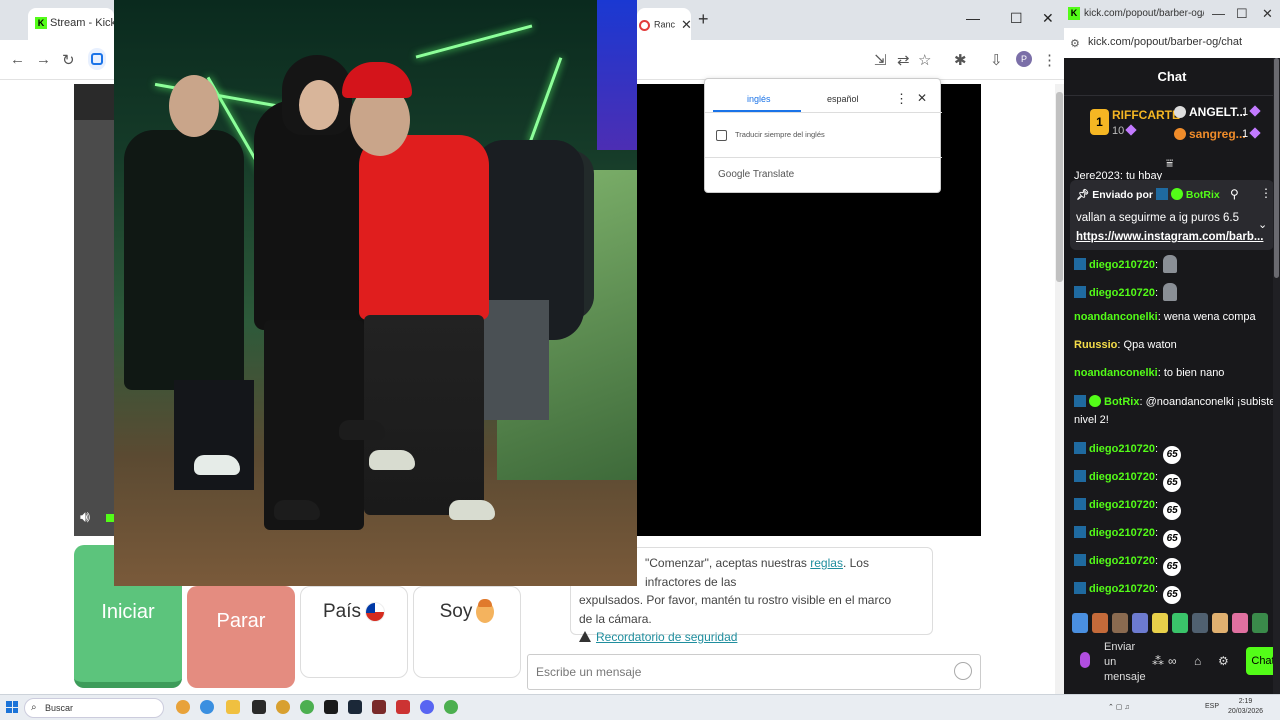 The width and height of the screenshot is (1280, 720). Describe the element at coordinates (666, 637) in the screenshot. I see `safety-reminder-link: Recordatorio de seguridad` at that location.